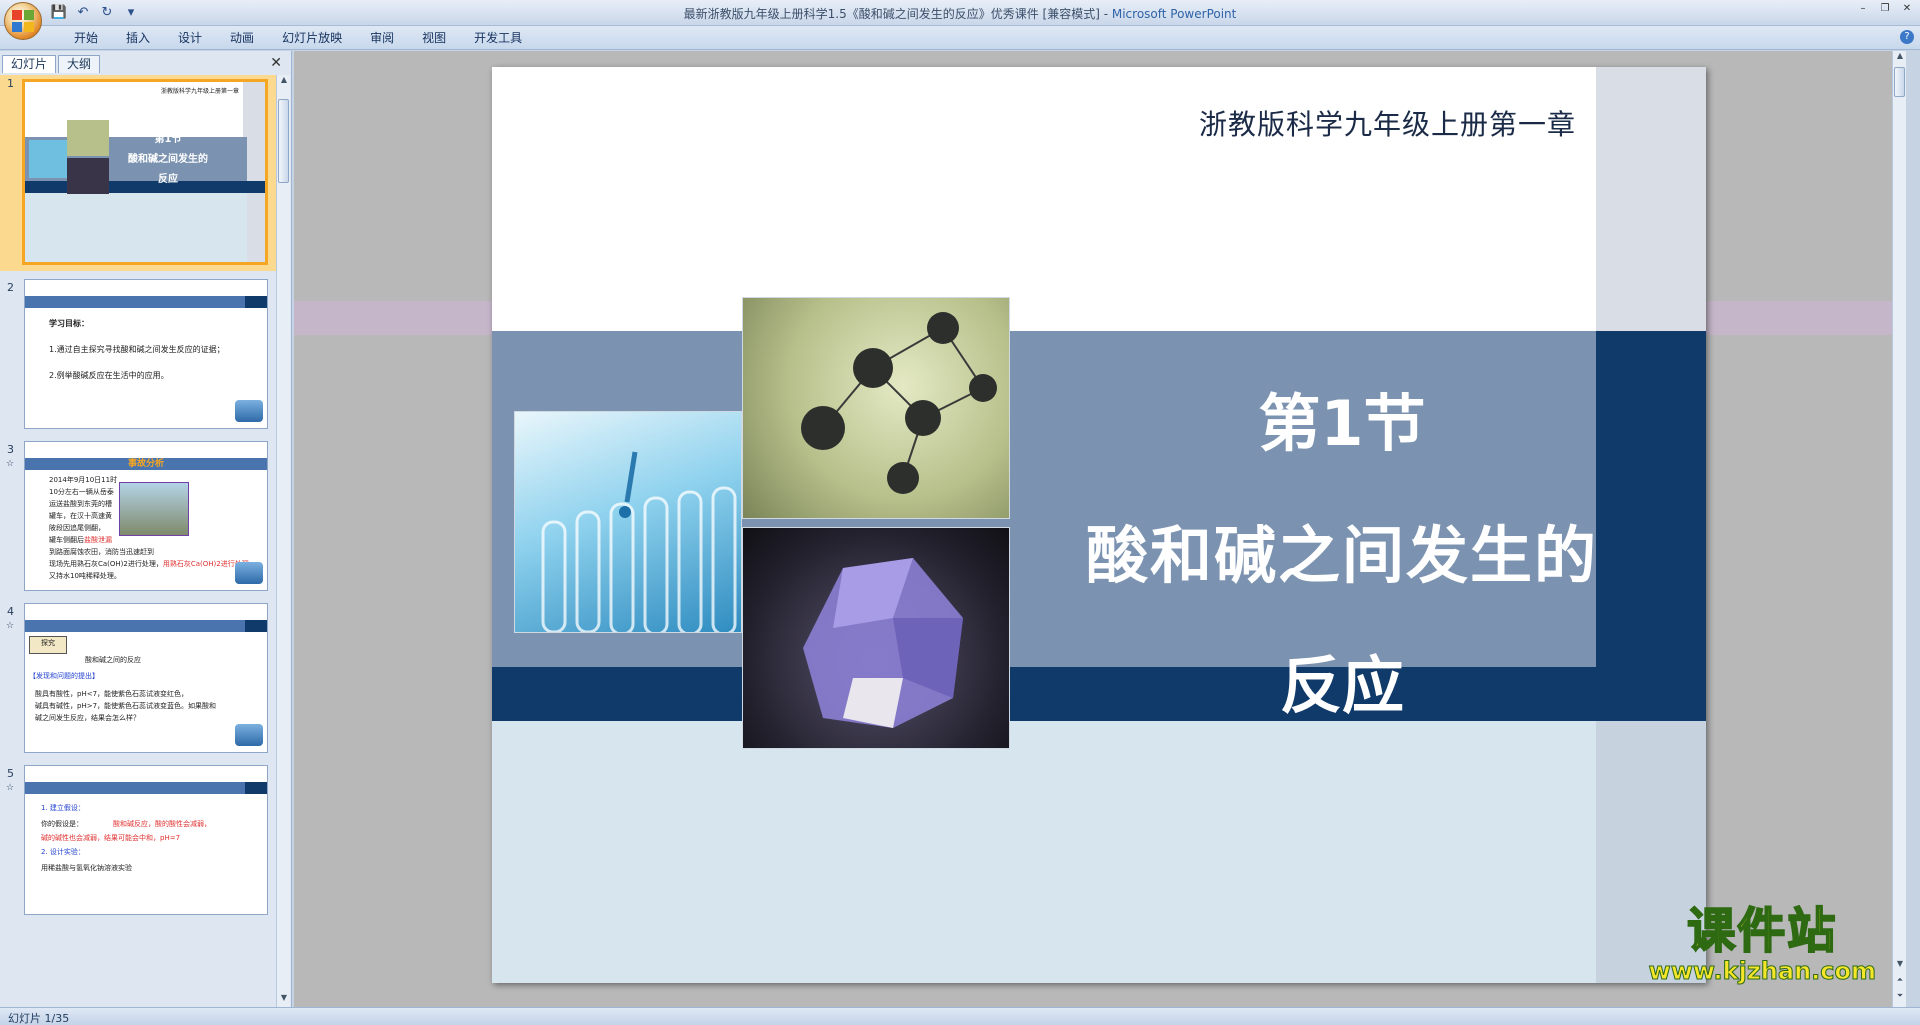  What do you see at coordinates (145, 464) in the screenshot?
I see `thumb-banner: 事故分析` at bounding box center [145, 464].